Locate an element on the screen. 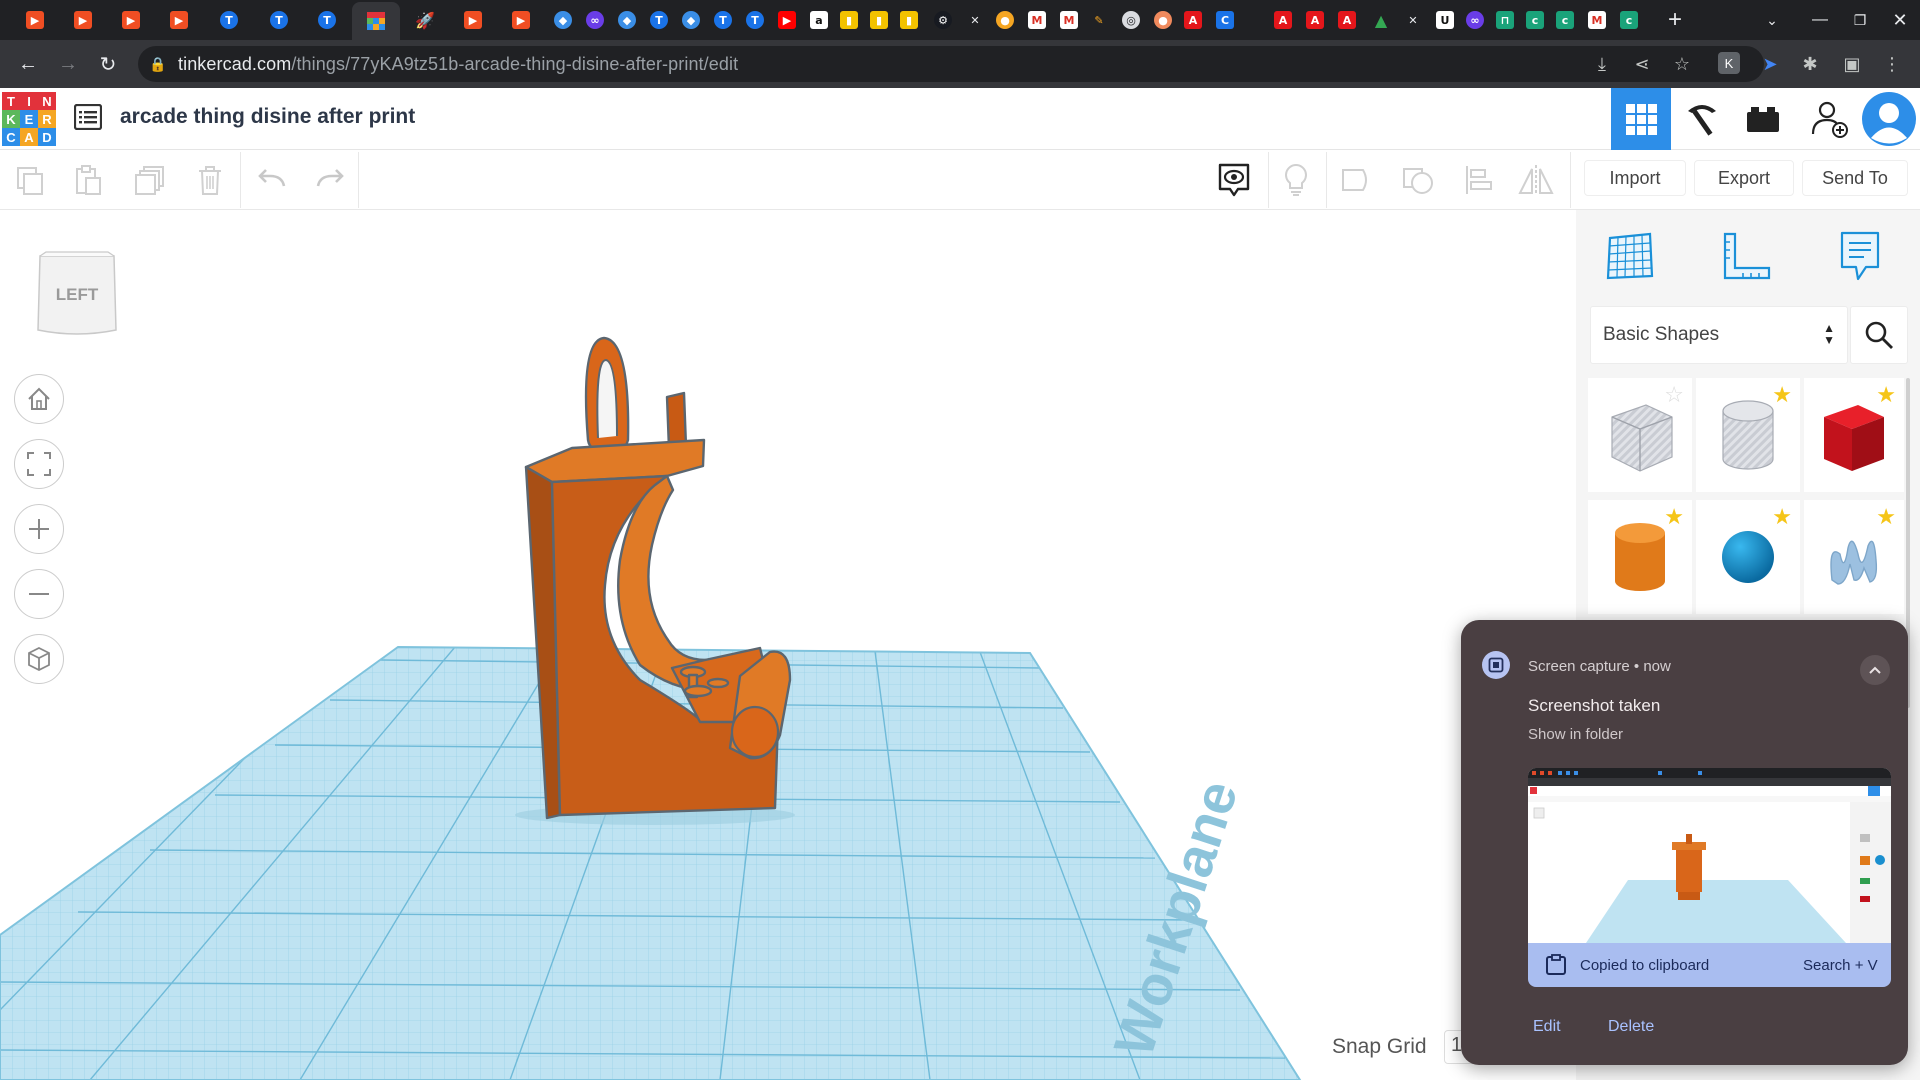 The image size is (1920, 1080). browser-tab-active is located at coordinates (376, 21).